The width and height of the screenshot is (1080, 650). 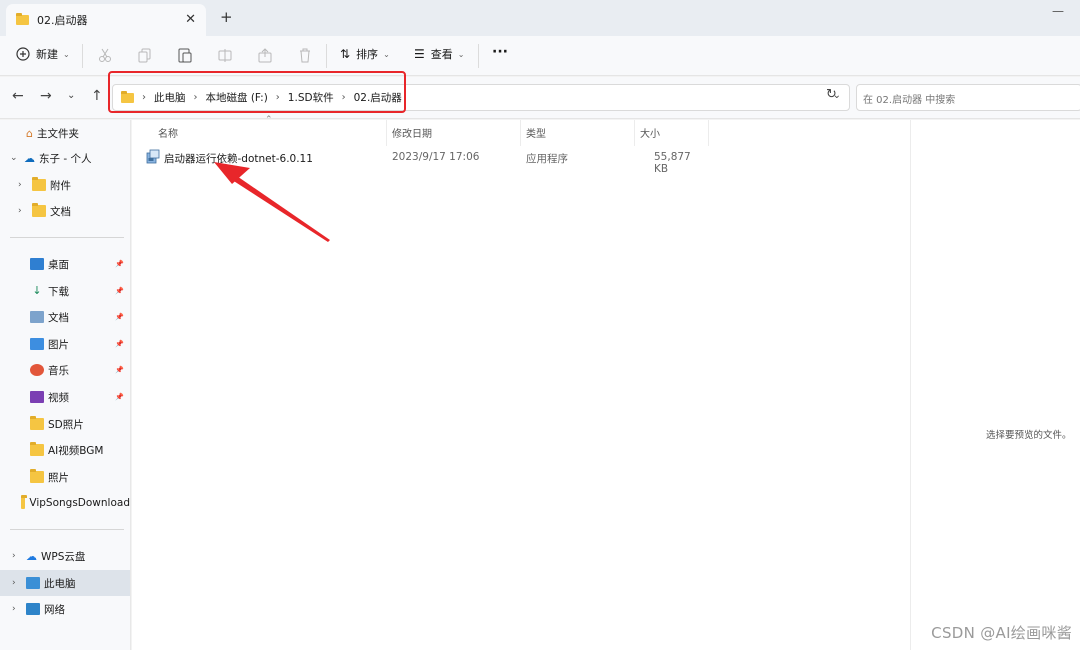 I want to click on refresh-icon: ↻, so click(x=831, y=94).